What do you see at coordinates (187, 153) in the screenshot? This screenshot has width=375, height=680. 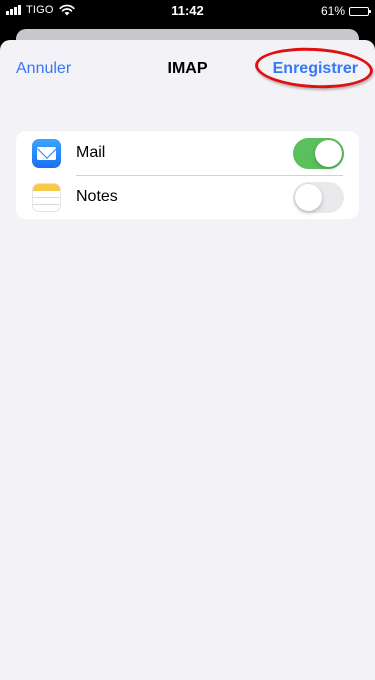 I see `settings-row-mail: Mail` at bounding box center [187, 153].